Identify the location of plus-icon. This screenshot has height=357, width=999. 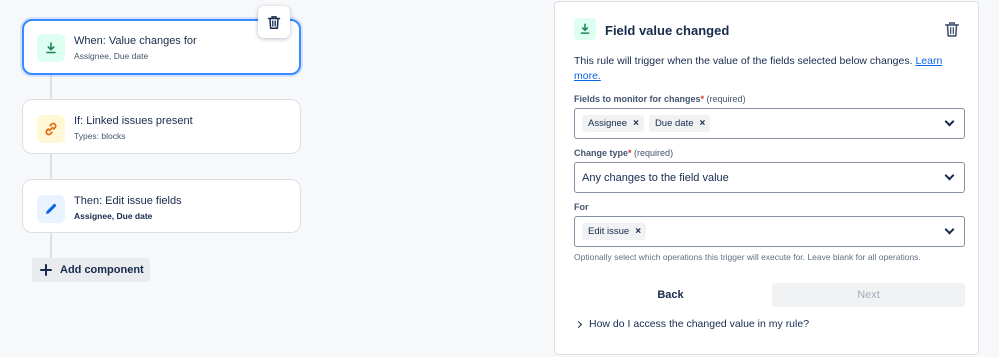
(46, 270).